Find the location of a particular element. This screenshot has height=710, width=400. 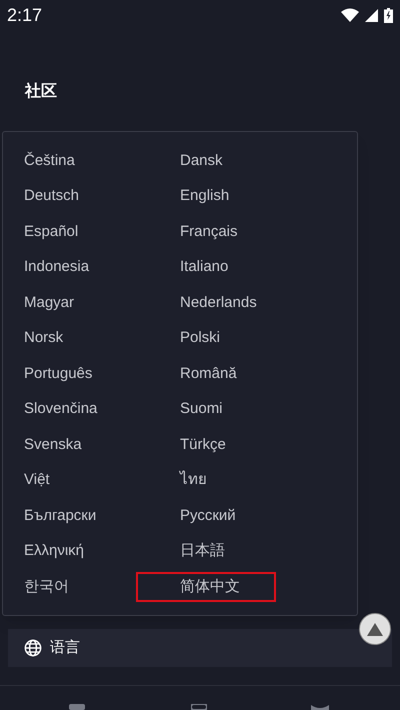

battery-icon is located at coordinates (388, 15).